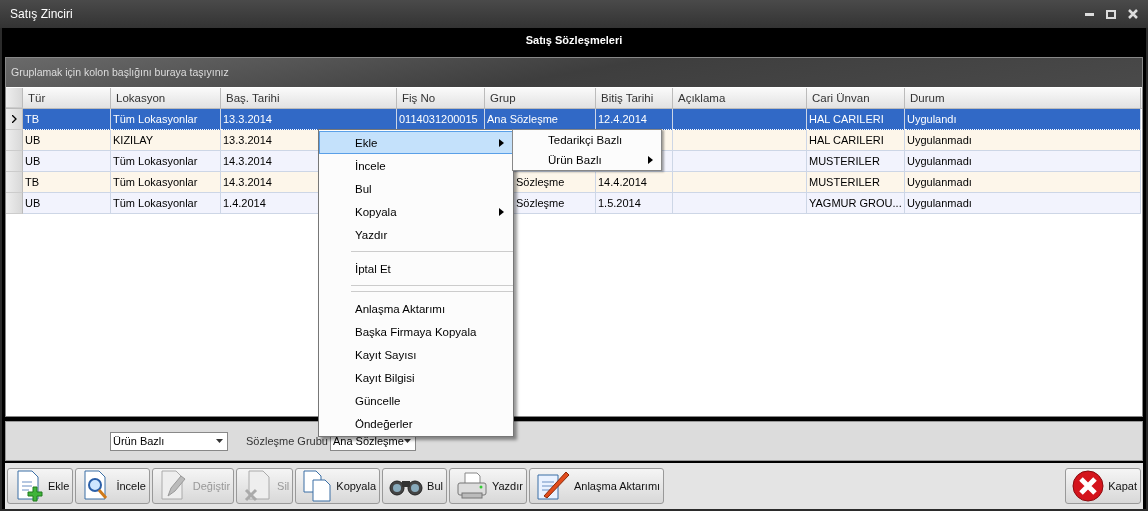 Image resolution: width=1148 pixels, height=511 pixels. What do you see at coordinates (416, 142) in the screenshot?
I see `menu-item: Ekle` at bounding box center [416, 142].